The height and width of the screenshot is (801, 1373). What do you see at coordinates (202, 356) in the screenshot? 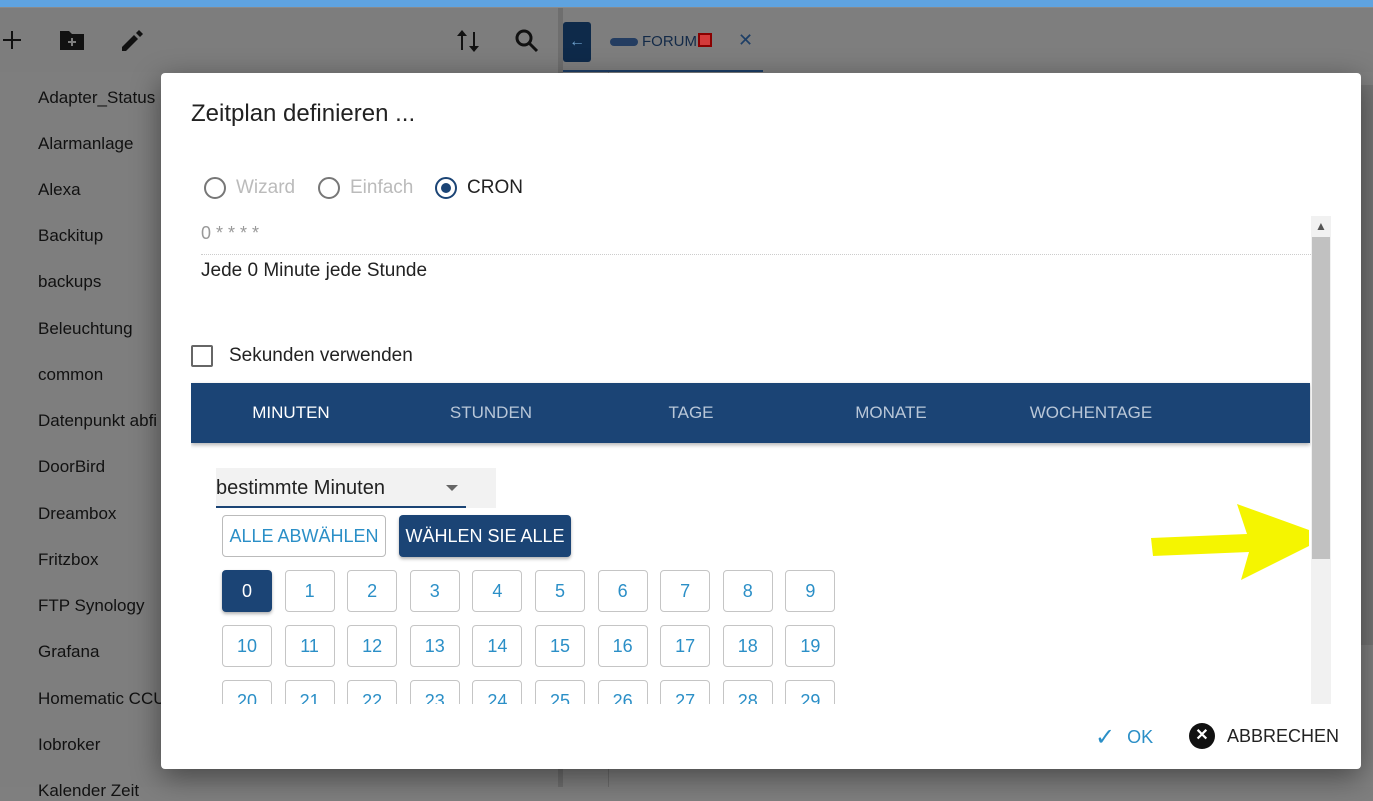
I see `seconds-checkbox` at bounding box center [202, 356].